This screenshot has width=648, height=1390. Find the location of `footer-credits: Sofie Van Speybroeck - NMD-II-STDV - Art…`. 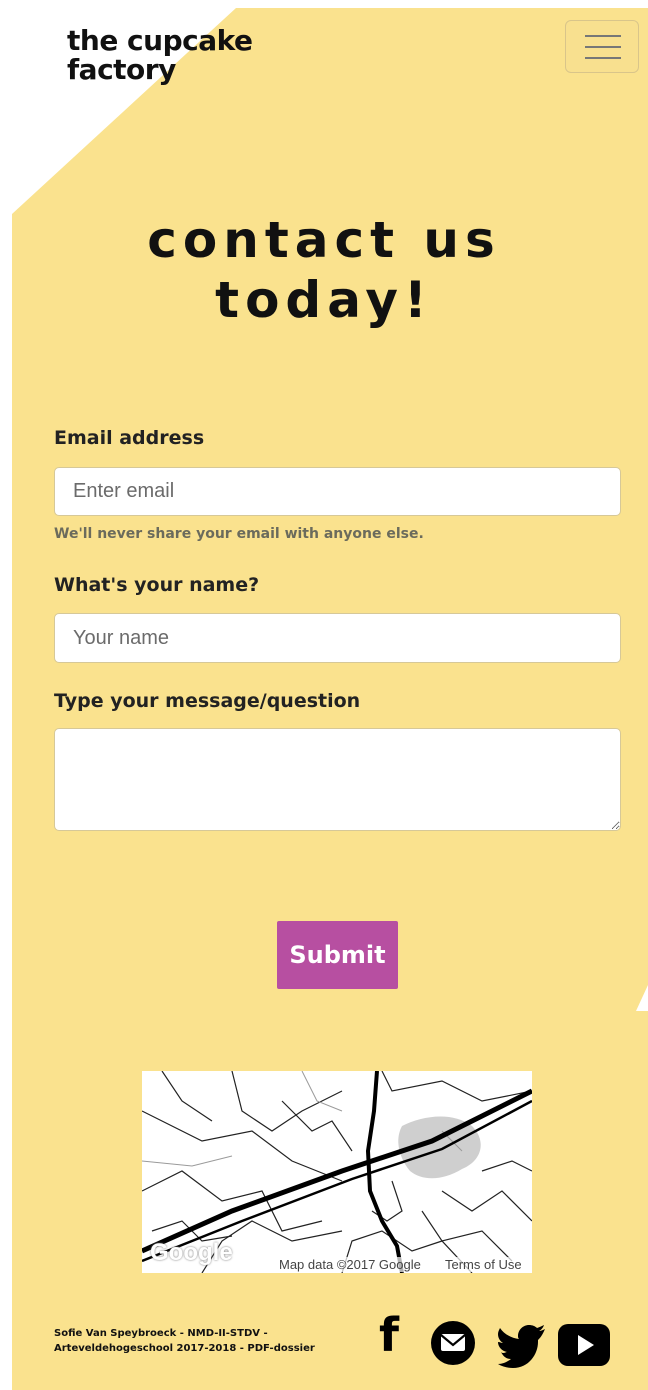

footer-credits: Sofie Van Speybroeck - NMD-II-STDV - Art… is located at coordinates (184, 1341).